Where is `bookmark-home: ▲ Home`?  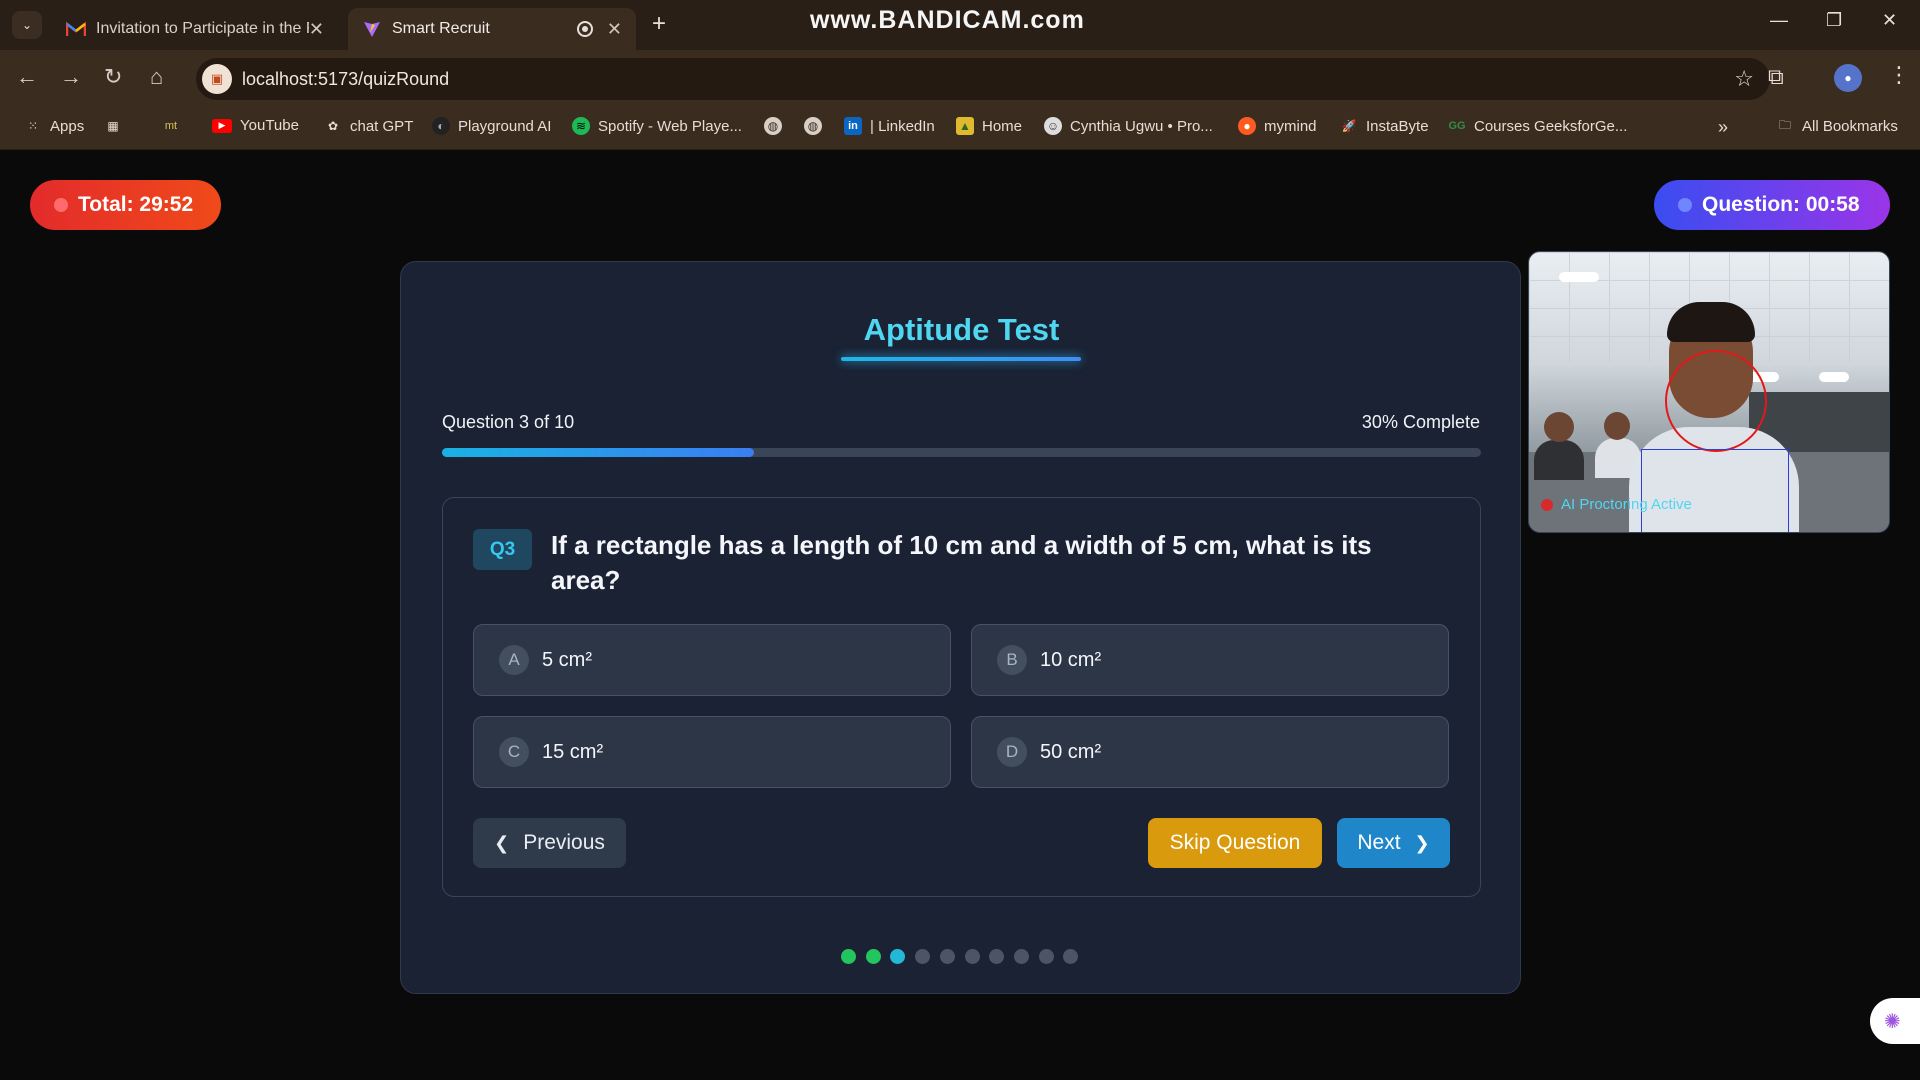
bookmark-home: ▲ Home is located at coordinates (989, 126).